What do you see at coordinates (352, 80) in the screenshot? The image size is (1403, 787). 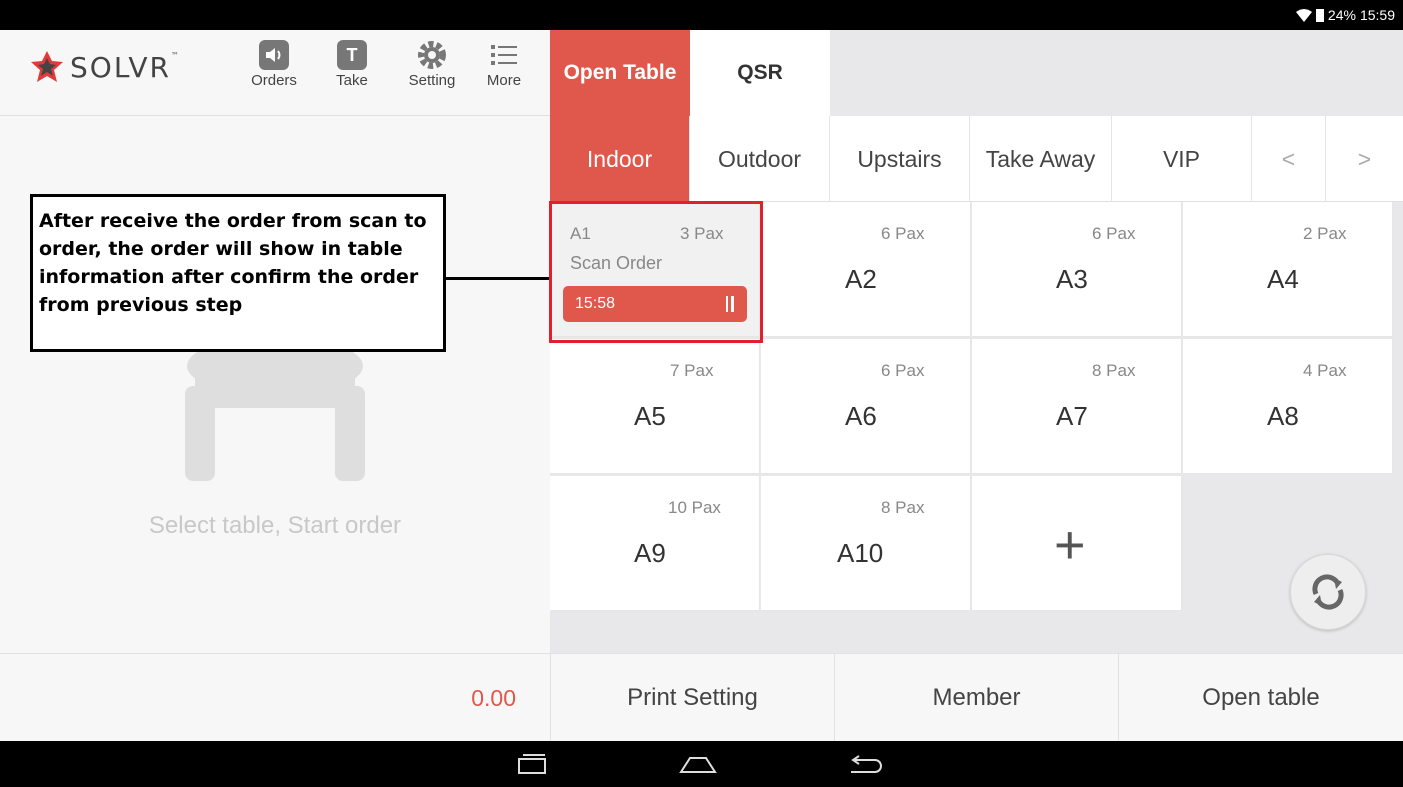 I see `take-label: Take` at bounding box center [352, 80].